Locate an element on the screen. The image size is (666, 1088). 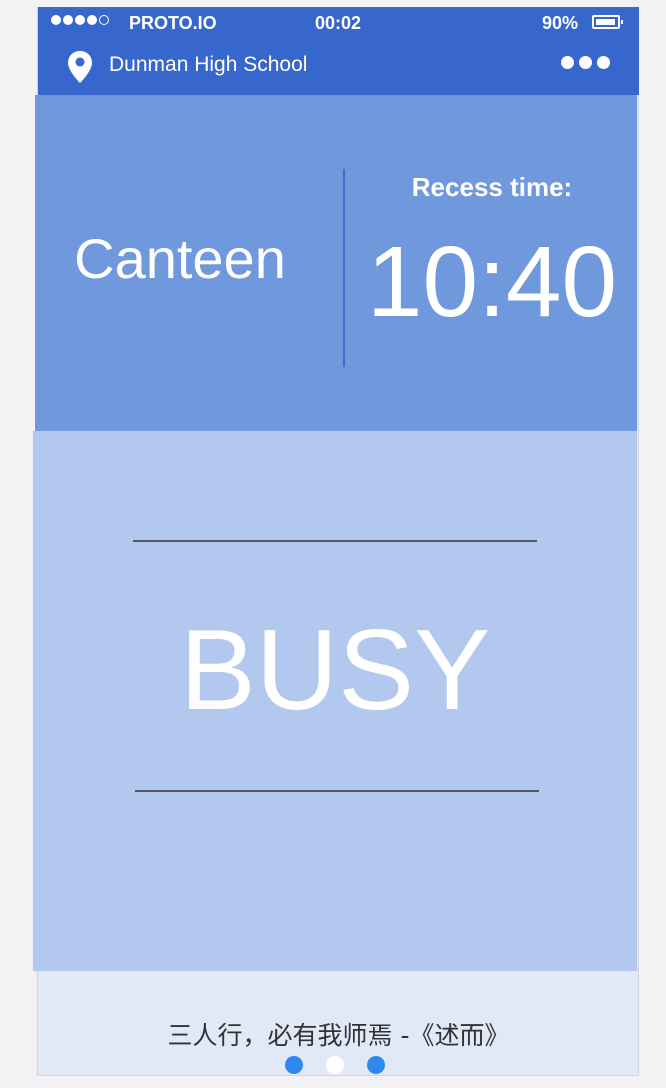
nav-title: Dunman High School is located at coordinates (208, 64).